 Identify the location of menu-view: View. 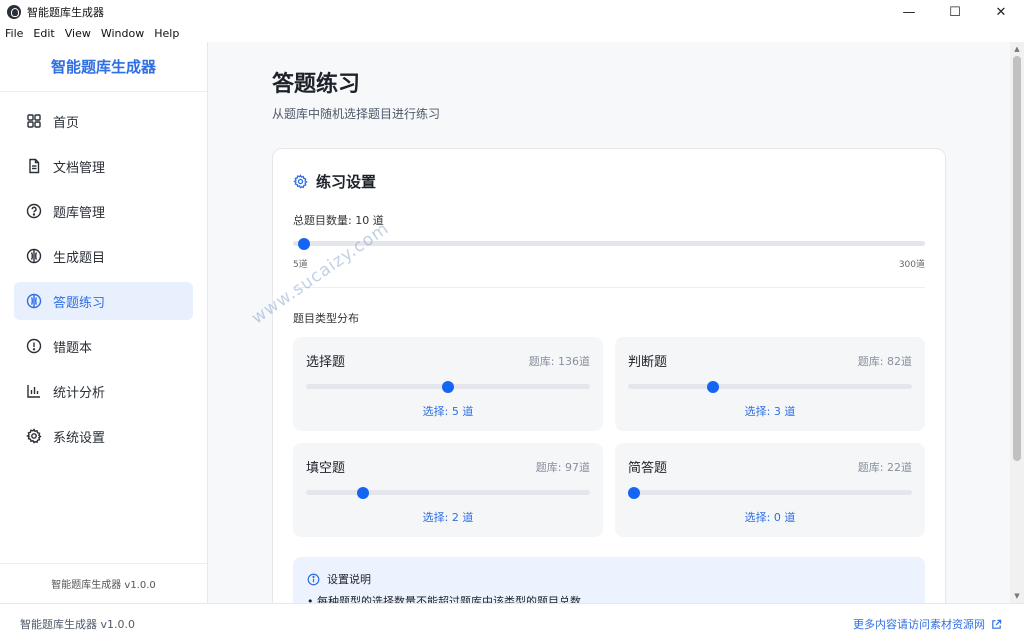
(78, 33).